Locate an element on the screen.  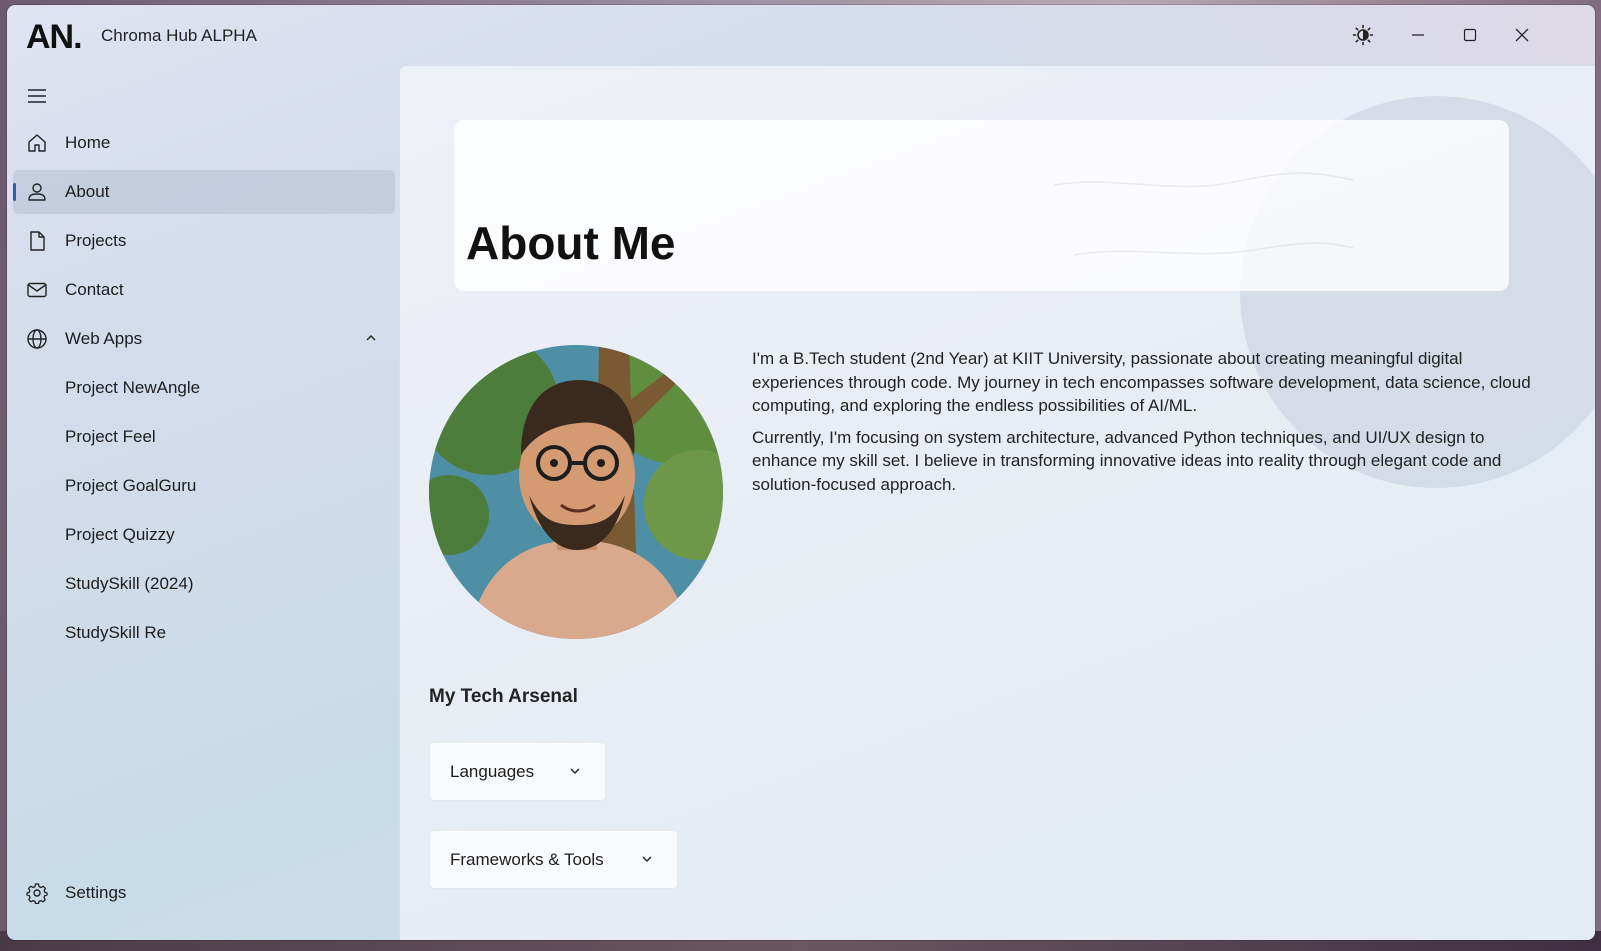
nav-item-studyskill-re: StudySkill Re is located at coordinates (204, 633).